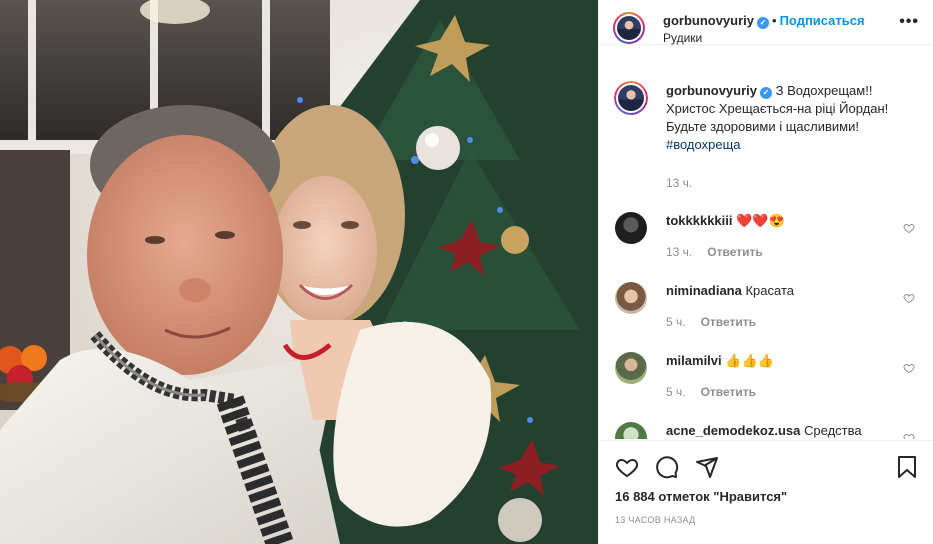 The image size is (933, 544). What do you see at coordinates (711, 90) in the screenshot?
I see `caption-username: gorbunovyuriy` at bounding box center [711, 90].